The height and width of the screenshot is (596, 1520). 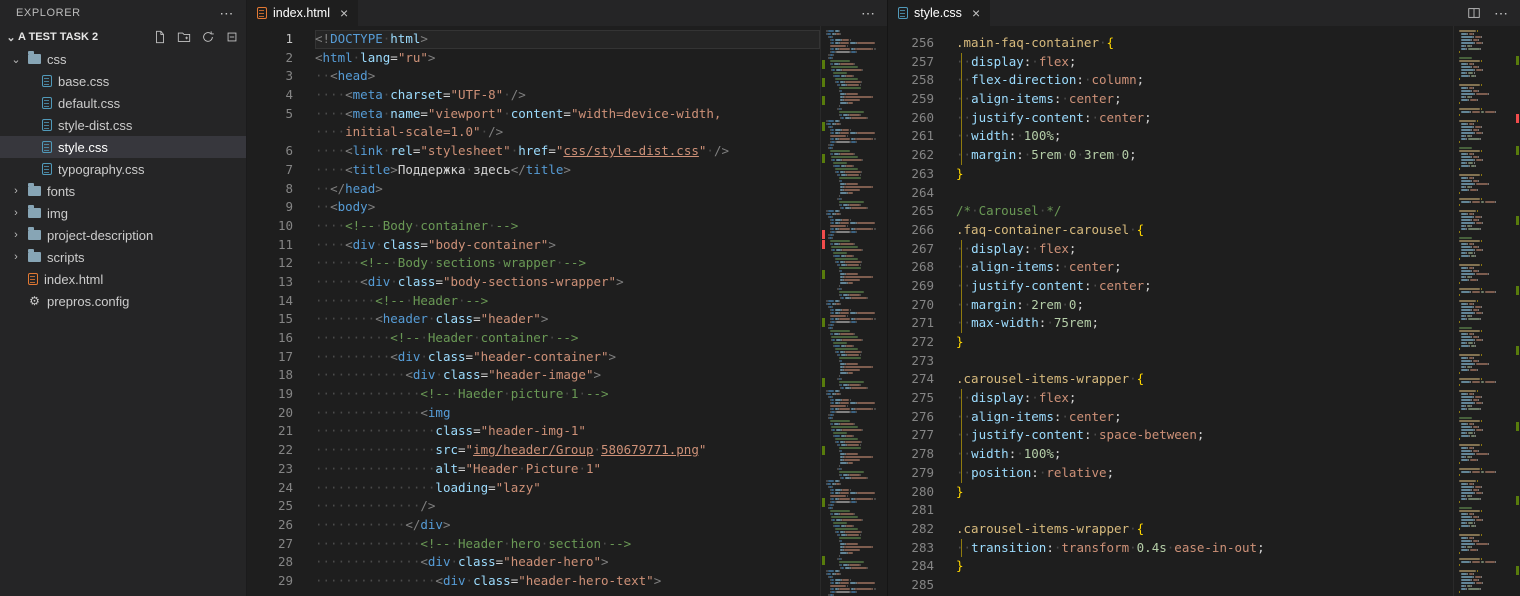 I want to click on code-line: <!DOCTYPE·html>, so click(x=567, y=39).